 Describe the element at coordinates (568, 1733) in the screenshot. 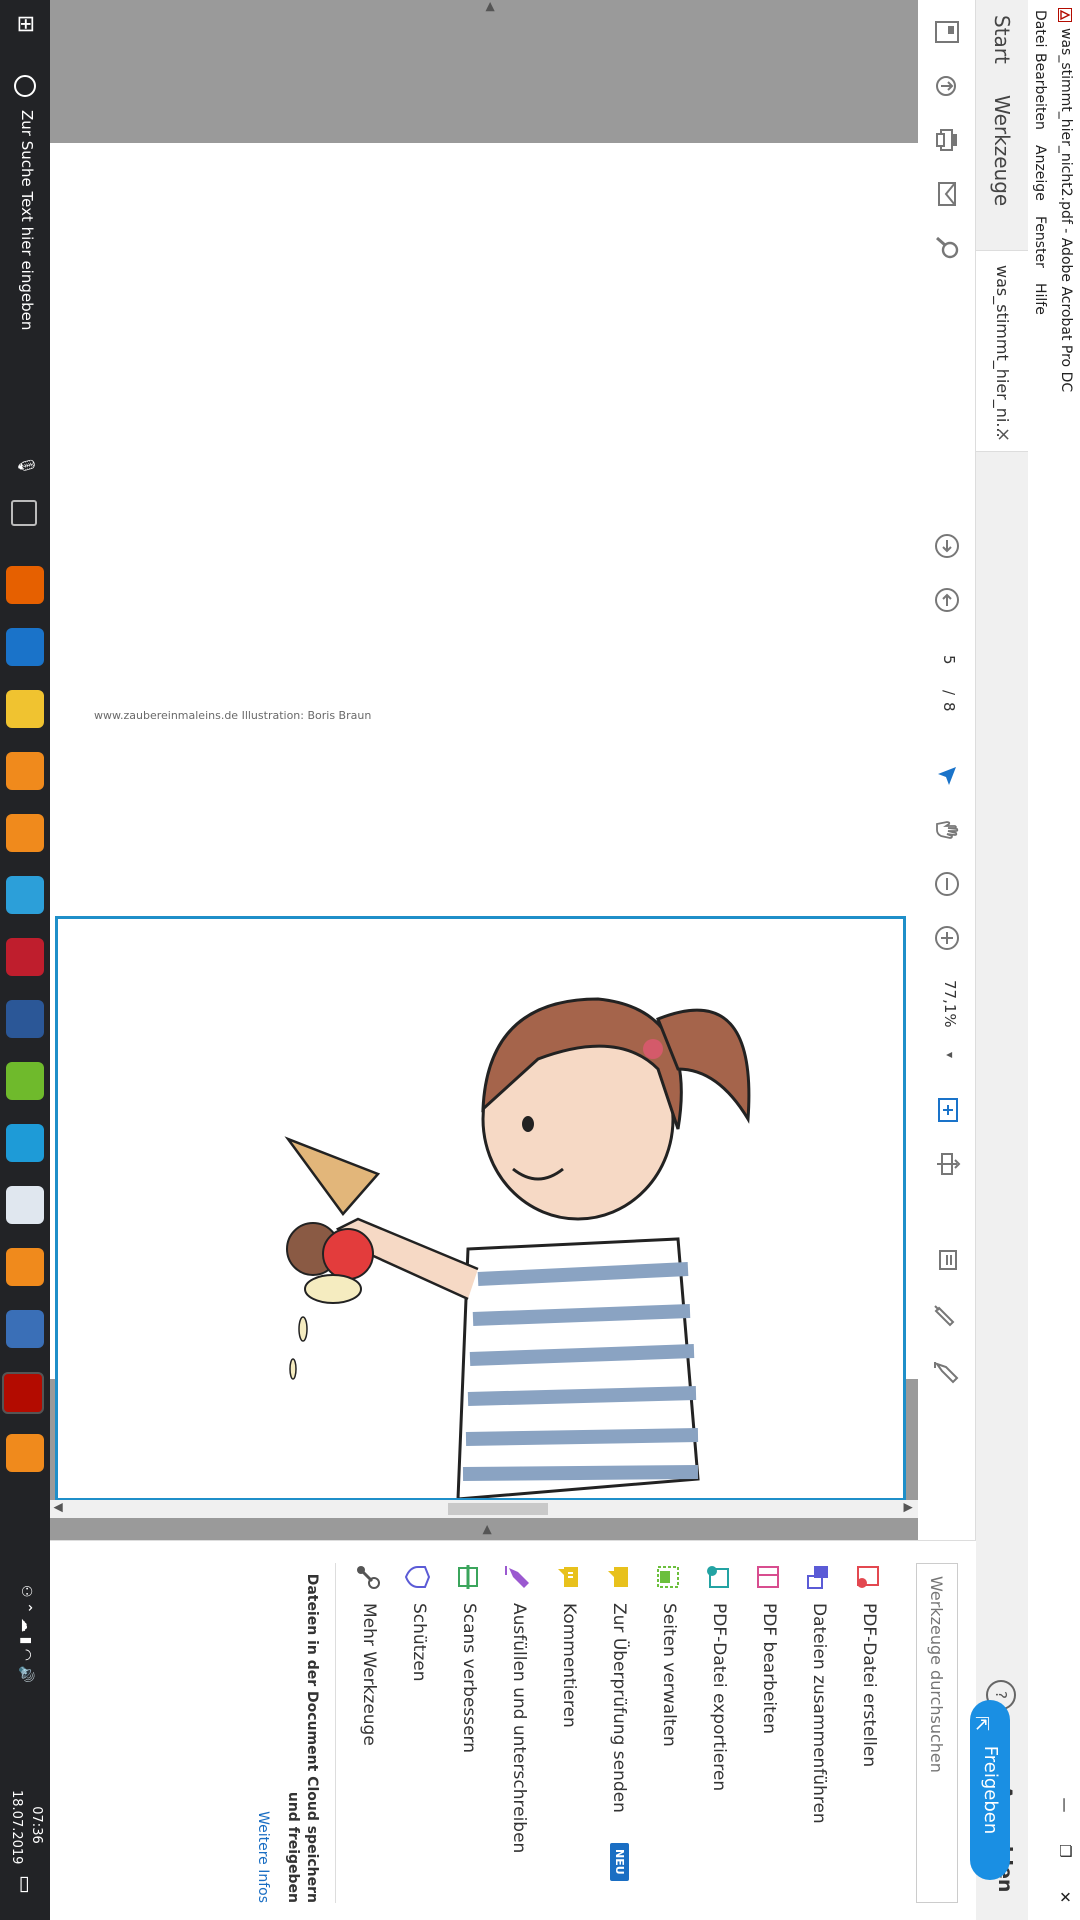

I see `tool-kommentieren: Kommentieren` at that location.